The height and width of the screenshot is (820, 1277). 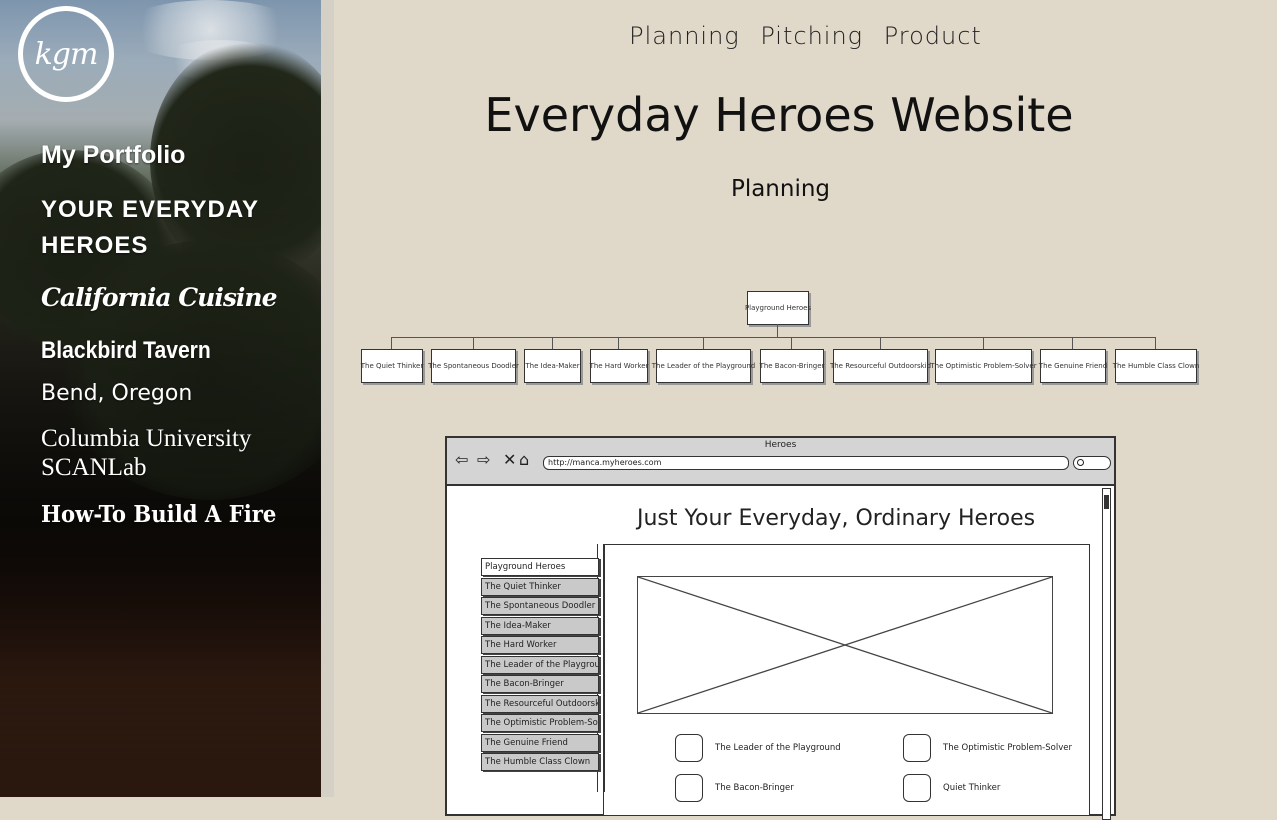 What do you see at coordinates (1092, 463) in the screenshot?
I see `wireframe-search-icon` at bounding box center [1092, 463].